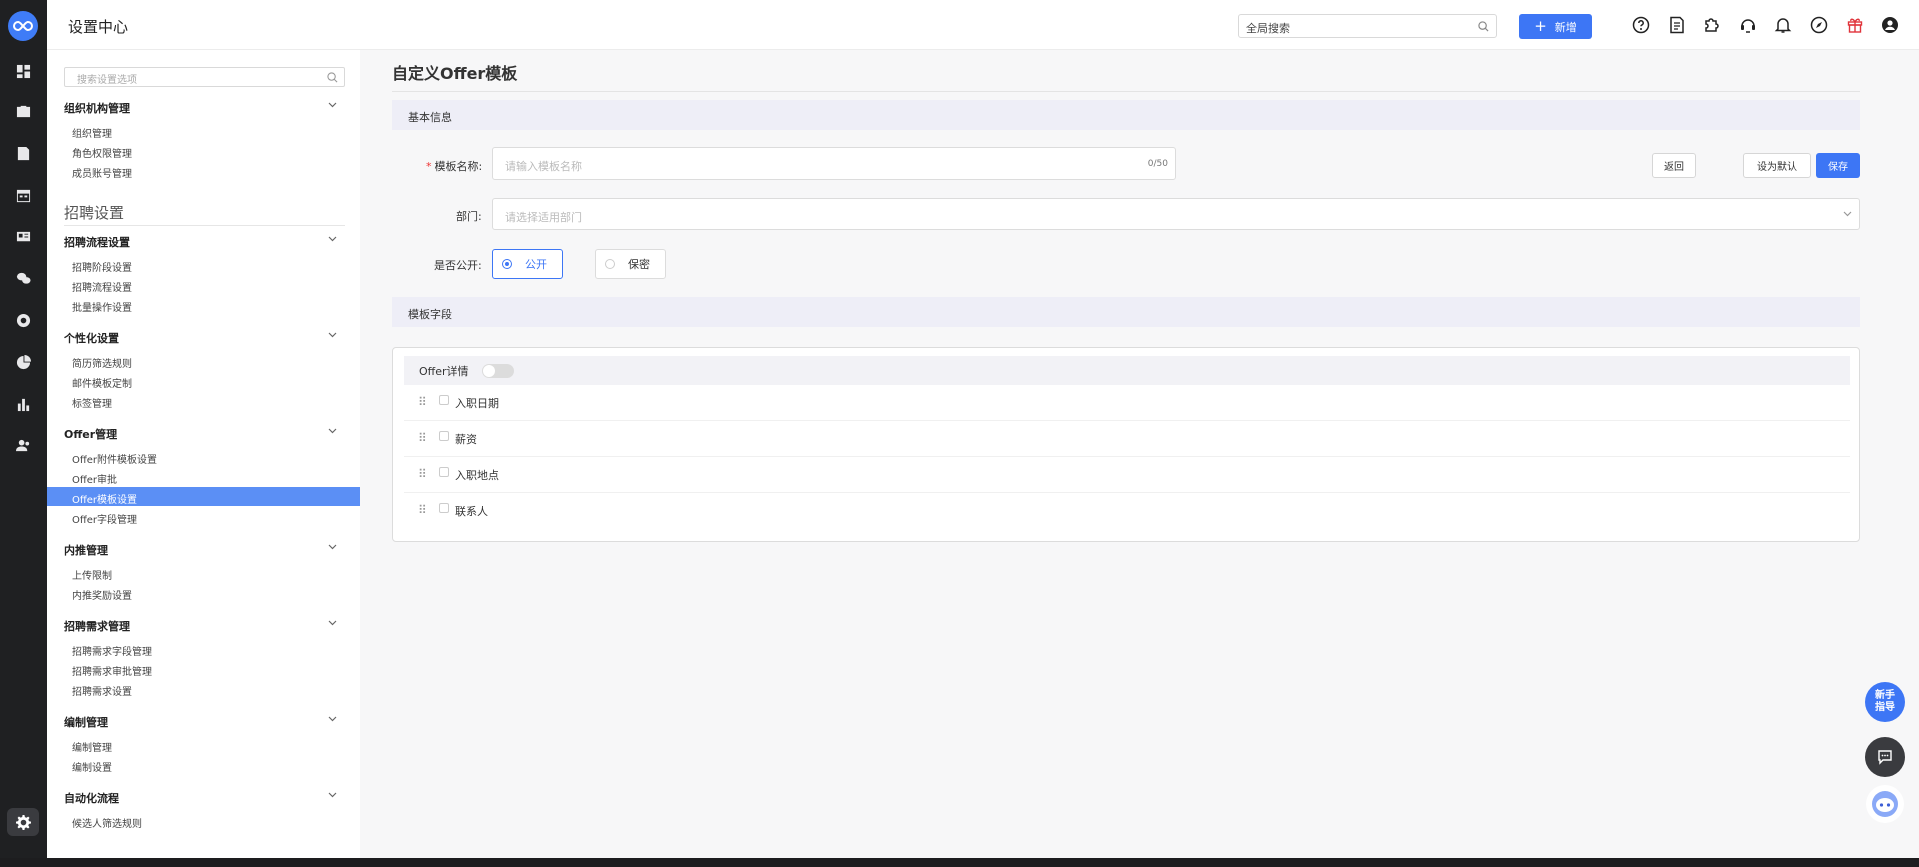 The height and width of the screenshot is (867, 1919). Describe the element at coordinates (23, 153) in the screenshot. I see `resume-icon` at that location.